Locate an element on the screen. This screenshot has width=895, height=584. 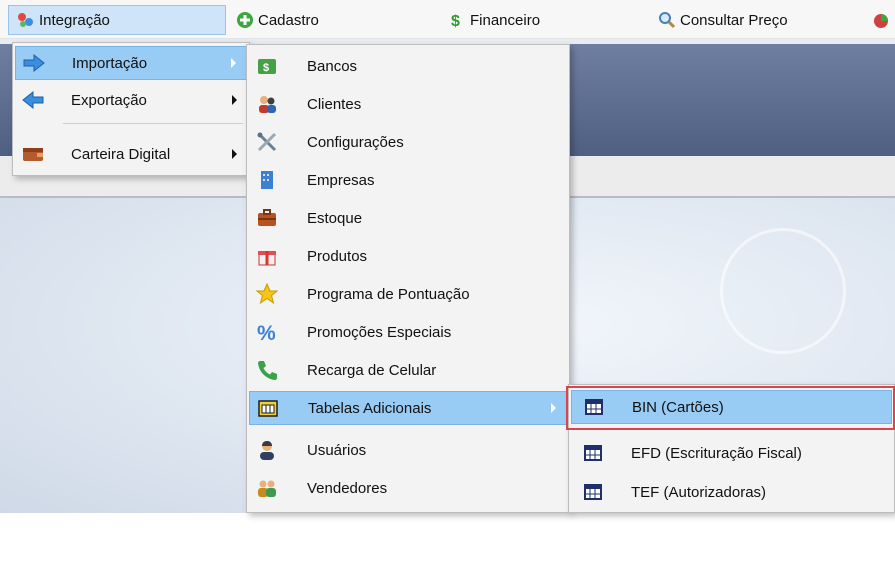
magnifier-icon is located at coordinates (667, 20).